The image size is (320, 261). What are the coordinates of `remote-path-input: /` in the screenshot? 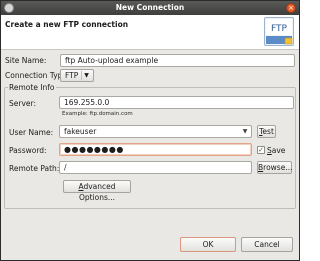 It's located at (155, 167).